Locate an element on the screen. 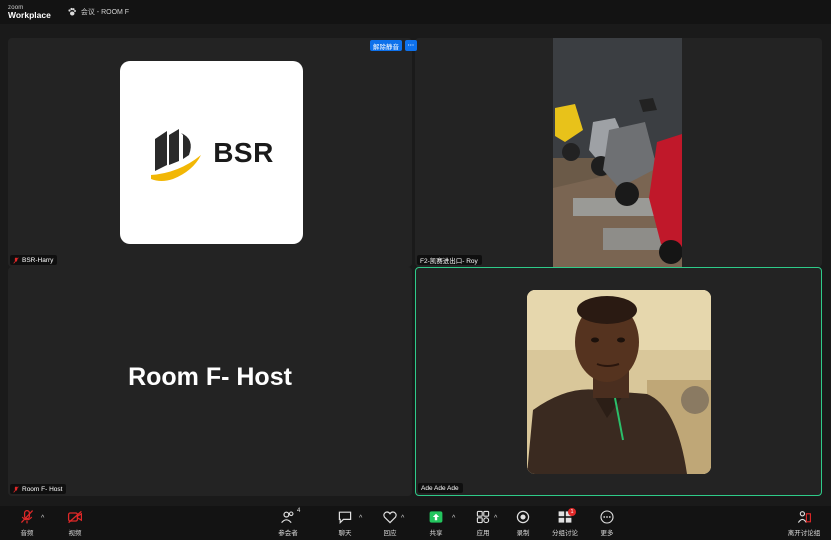 Image resolution: width=831 pixels, height=540 pixels. participant-name-tag: Room F- Host is located at coordinates (38, 489).